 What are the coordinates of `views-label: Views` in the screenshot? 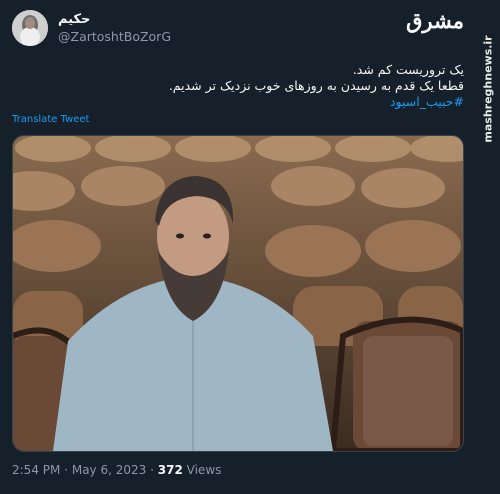 It's located at (204, 470).